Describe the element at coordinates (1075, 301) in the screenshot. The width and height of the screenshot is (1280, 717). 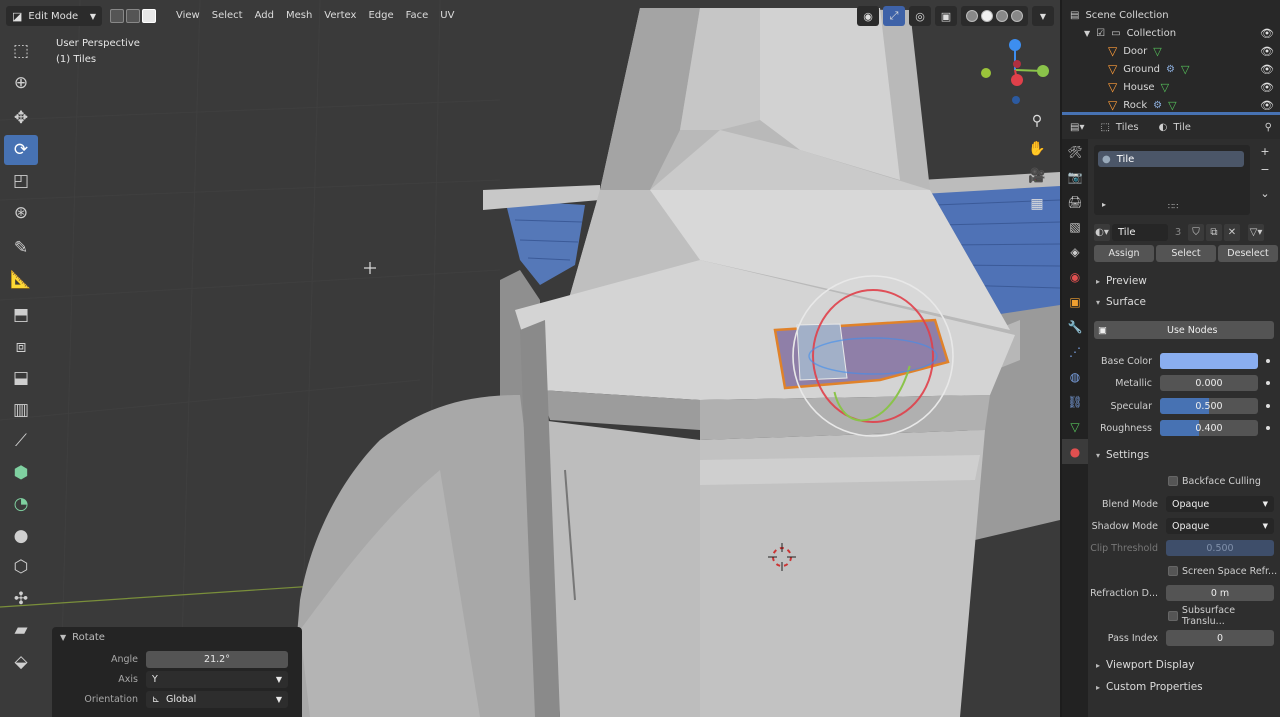
I see `tab-object: ▣` at that location.